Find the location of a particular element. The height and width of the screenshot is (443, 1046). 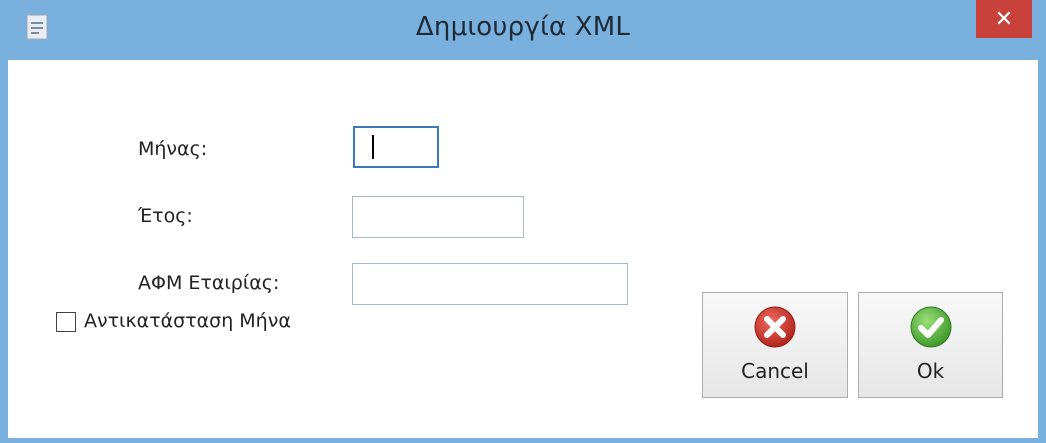

close-button: ✕ is located at coordinates (1004, 19).